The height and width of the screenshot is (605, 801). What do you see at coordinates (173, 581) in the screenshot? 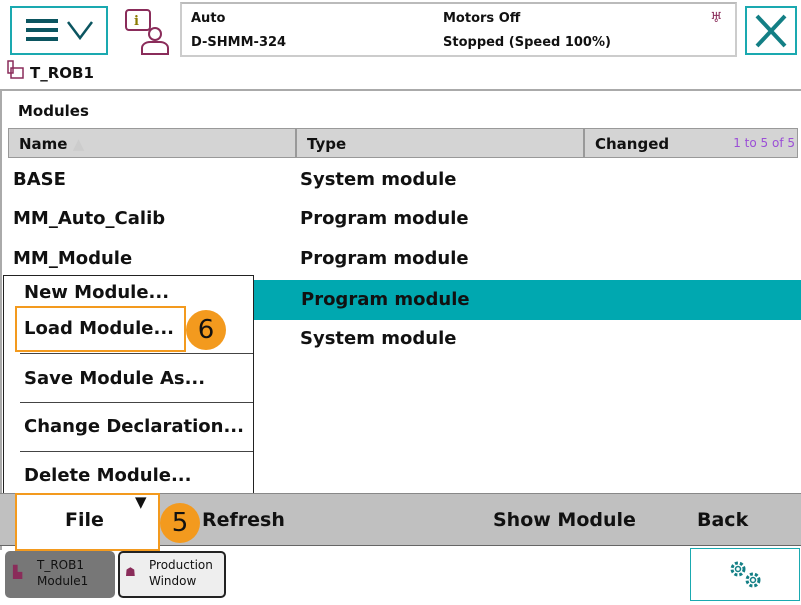
I see `taskbar-label: Window` at bounding box center [173, 581].